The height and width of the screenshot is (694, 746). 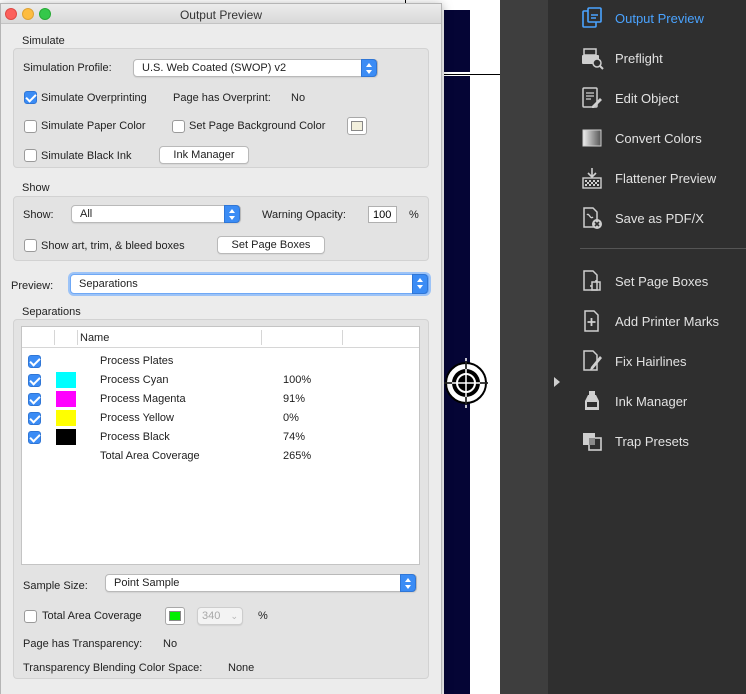 What do you see at coordinates (261, 583) in the screenshot?
I see `sample-size-select: Point Sample` at bounding box center [261, 583].